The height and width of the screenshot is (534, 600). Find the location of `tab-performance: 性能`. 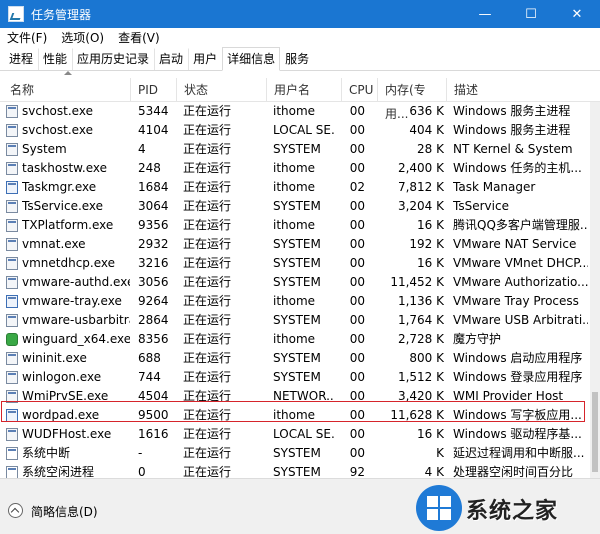

tab-performance: 性能 is located at coordinates (55, 59).